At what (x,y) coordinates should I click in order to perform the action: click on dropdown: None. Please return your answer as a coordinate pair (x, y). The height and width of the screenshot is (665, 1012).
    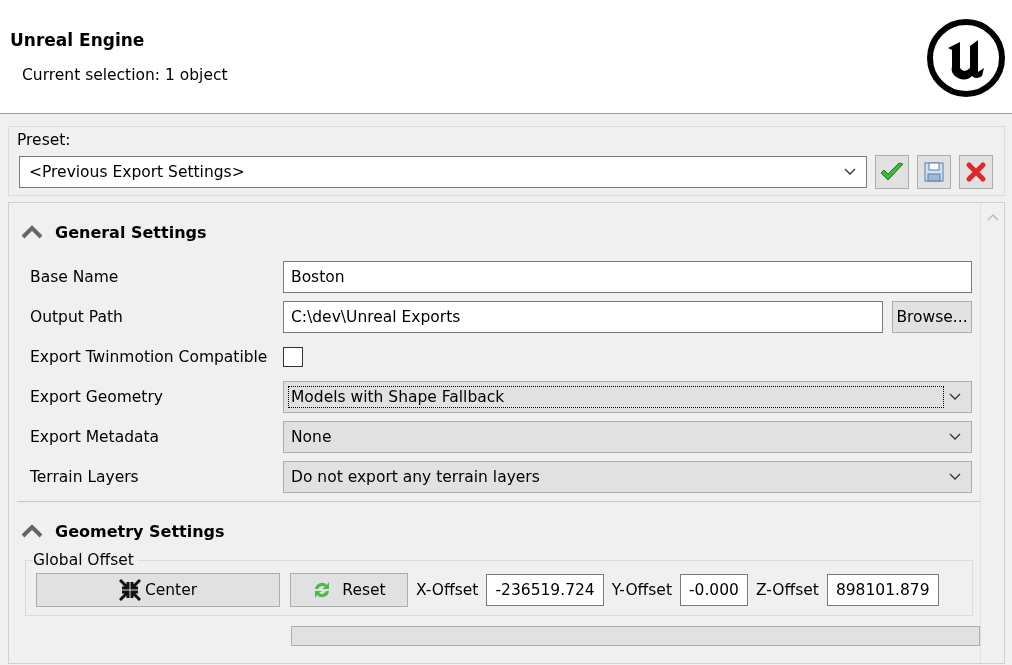
    Looking at the image, I should click on (627, 437).